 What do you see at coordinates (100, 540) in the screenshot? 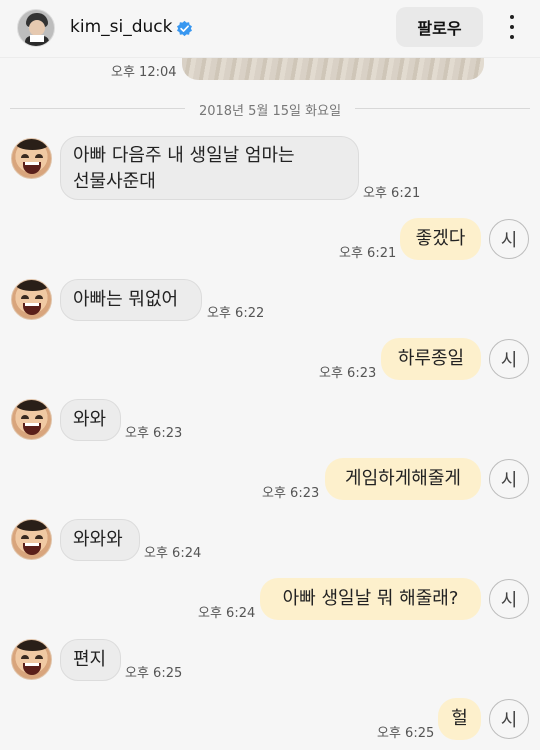
I see `incoming-message-bubble: 와와와` at bounding box center [100, 540].